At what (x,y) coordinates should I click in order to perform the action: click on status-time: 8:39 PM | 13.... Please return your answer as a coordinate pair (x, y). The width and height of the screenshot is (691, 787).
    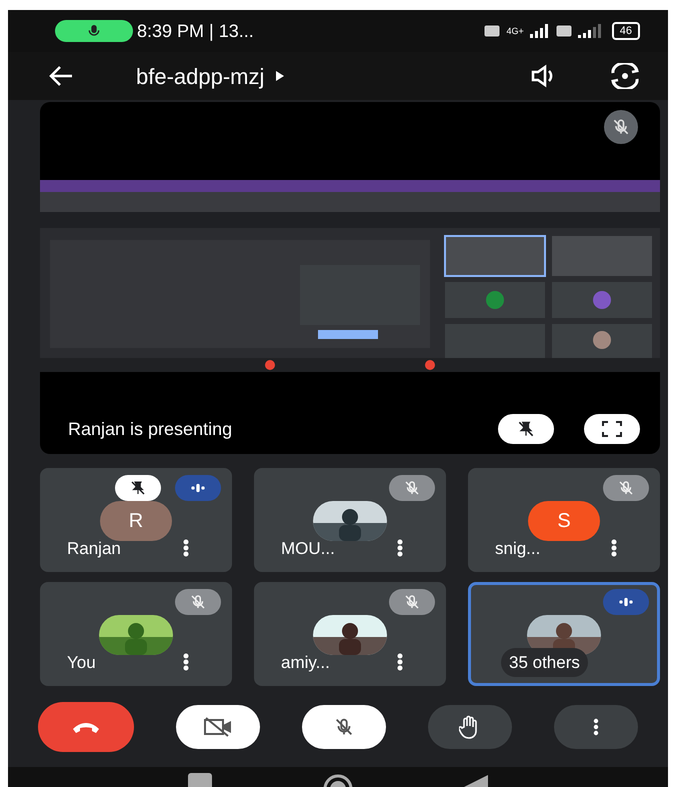
    Looking at the image, I should click on (195, 31).